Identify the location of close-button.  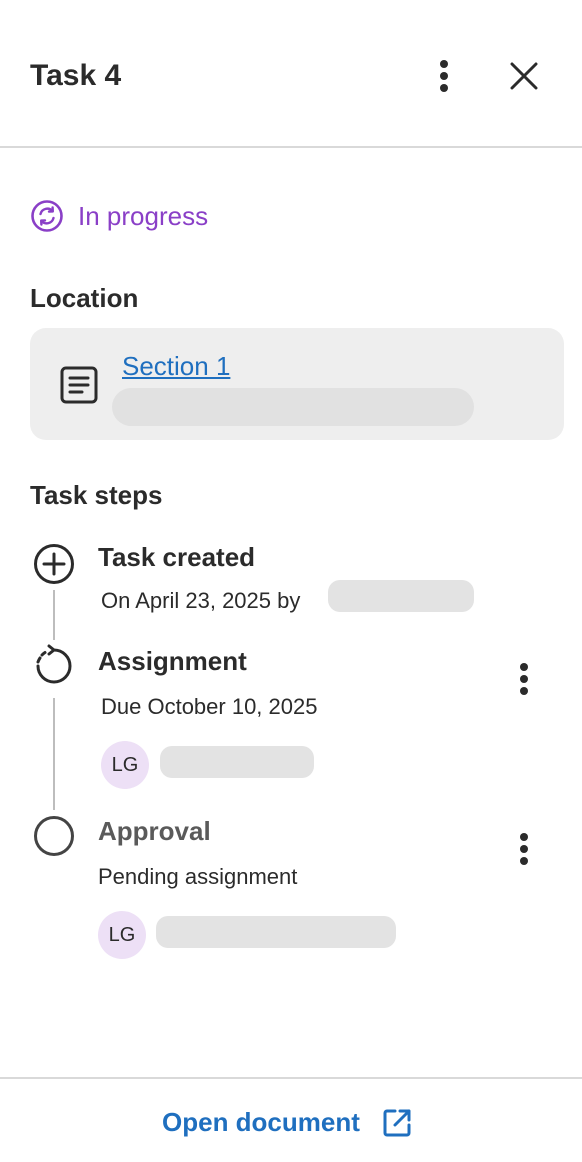
(524, 76).